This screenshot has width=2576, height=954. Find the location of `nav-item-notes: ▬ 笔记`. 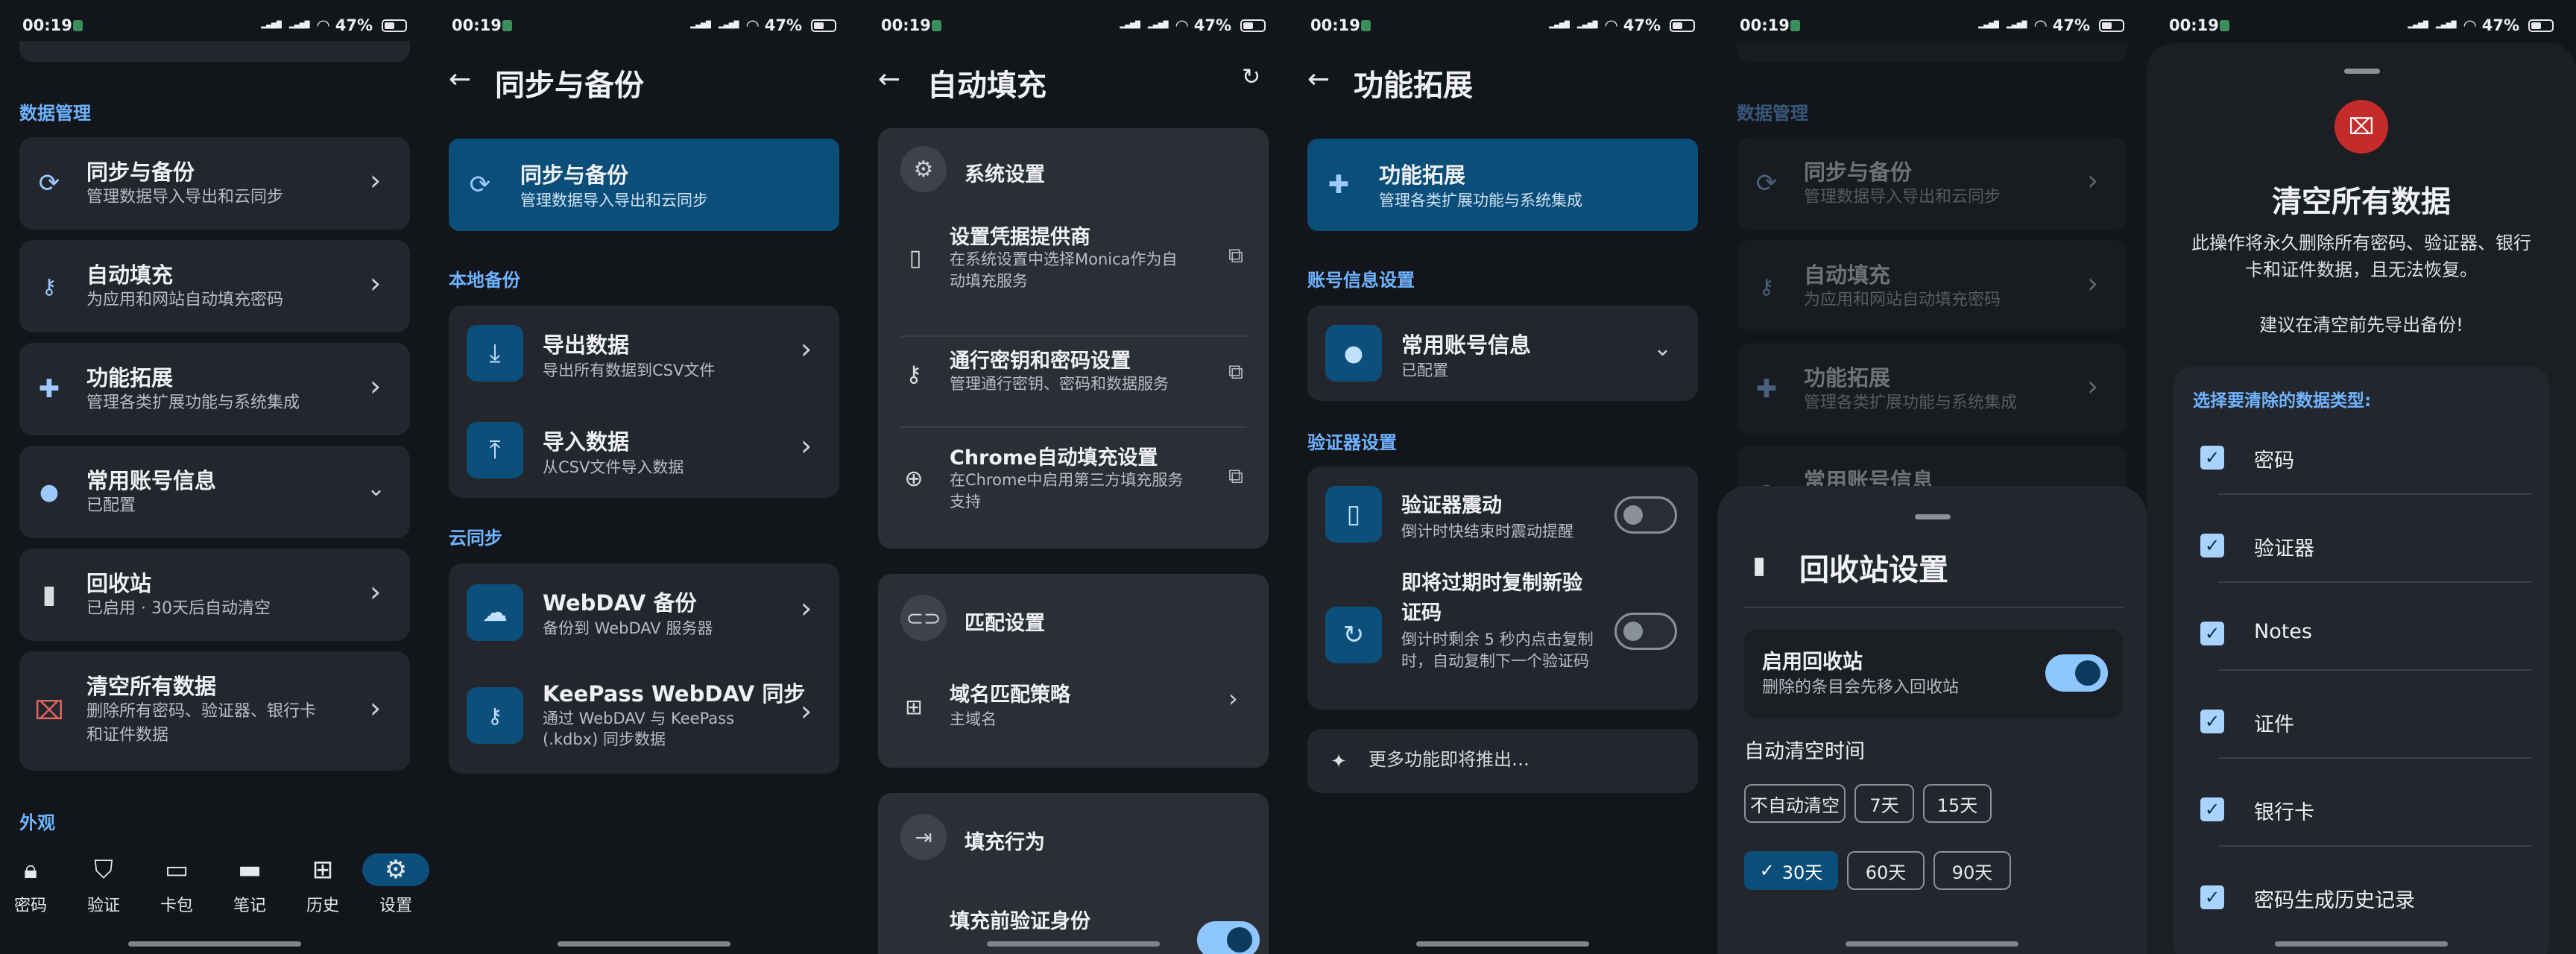

nav-item-notes: ▬ 笔记 is located at coordinates (249, 885).